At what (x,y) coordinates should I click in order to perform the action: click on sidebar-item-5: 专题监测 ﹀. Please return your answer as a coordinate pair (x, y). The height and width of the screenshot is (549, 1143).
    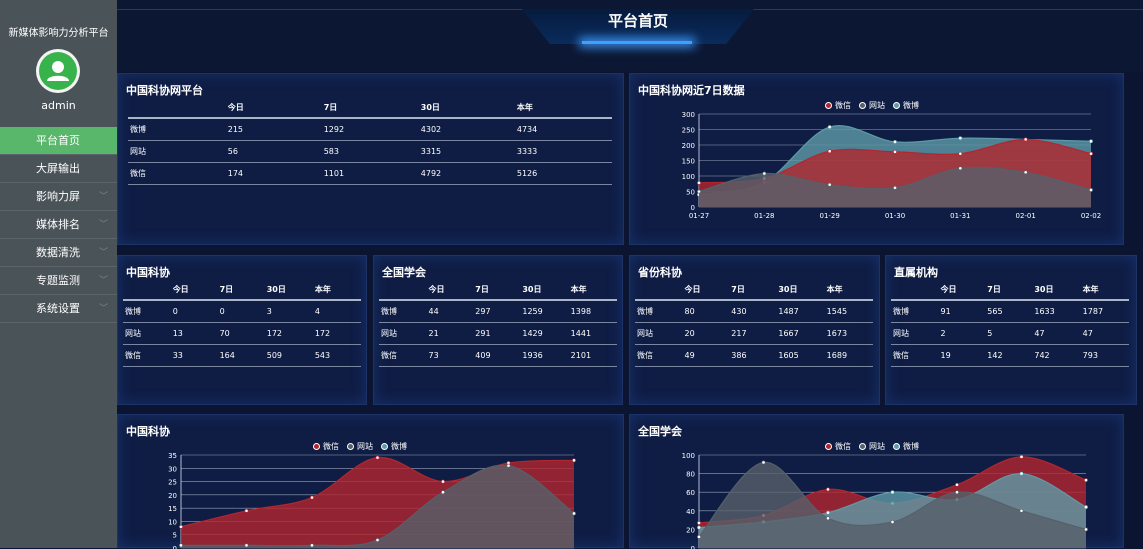
    Looking at the image, I should click on (58, 281).